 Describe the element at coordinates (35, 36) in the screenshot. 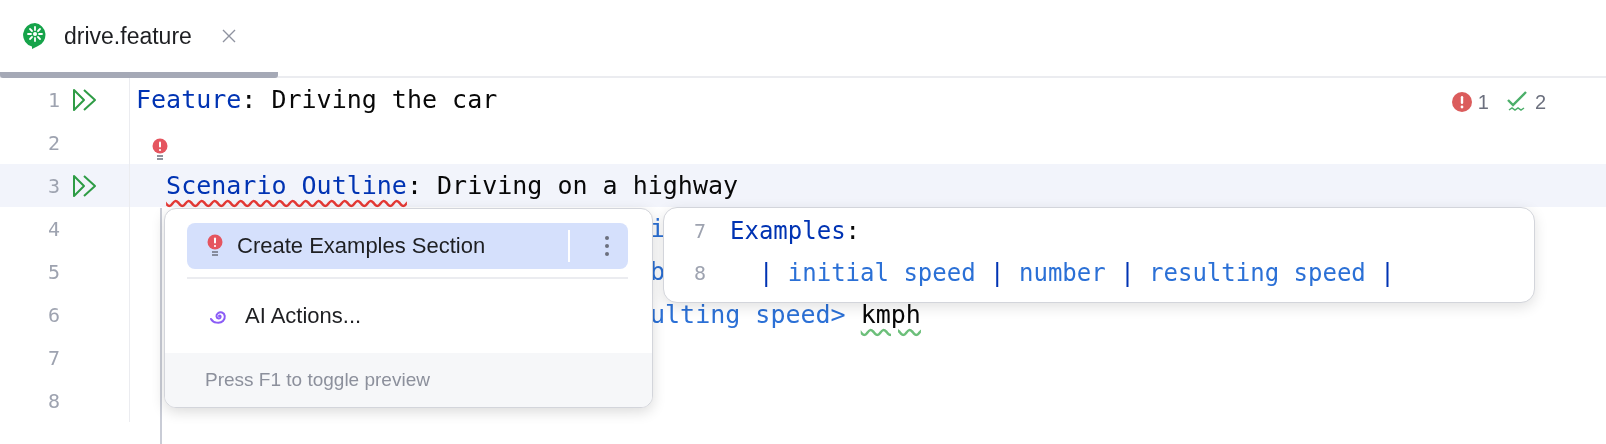

I see `cucumber-icon` at that location.